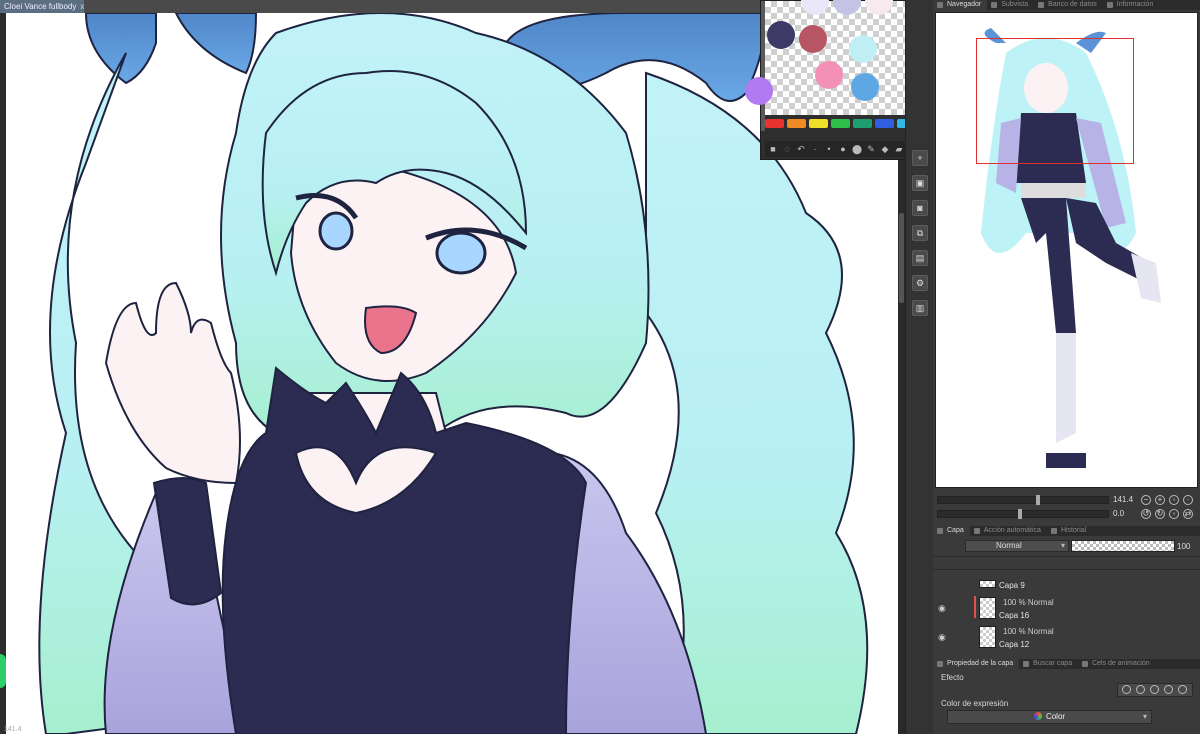  I want to click on rotation-slider-knob, so click(1020, 514).